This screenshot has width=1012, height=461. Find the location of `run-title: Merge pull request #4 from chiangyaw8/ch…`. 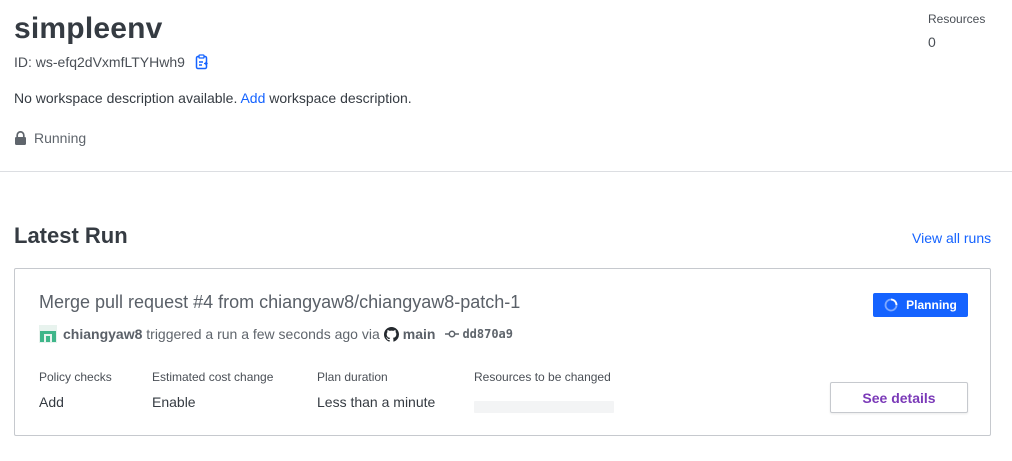

run-title: Merge pull request #4 from chiangyaw8/ch… is located at coordinates (279, 302).